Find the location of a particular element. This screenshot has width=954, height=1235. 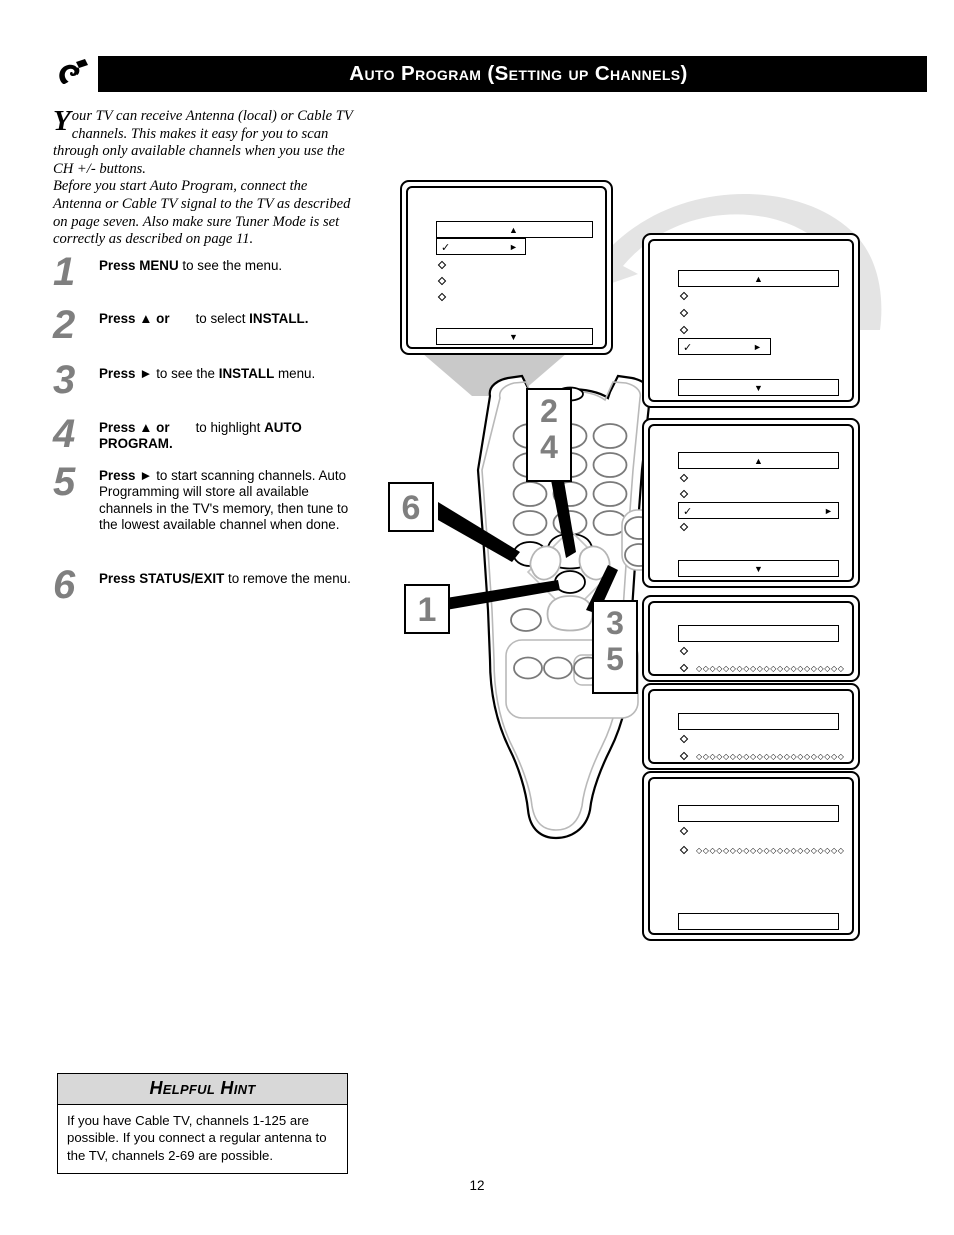

step-6-text: Press STATUS/EXIT to remove the menu. is located at coordinates (231, 579).